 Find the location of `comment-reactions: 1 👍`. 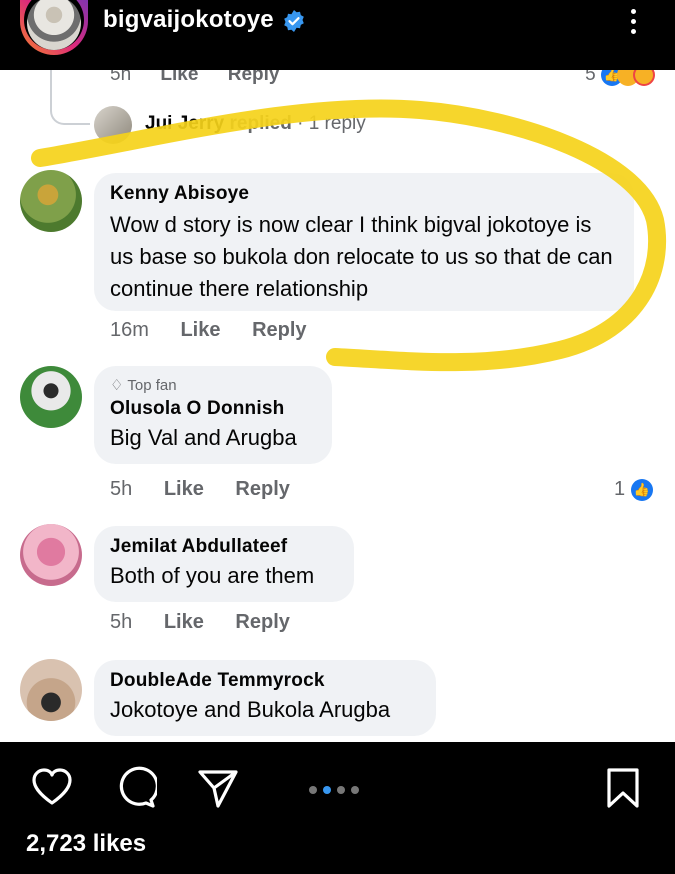

comment-reactions: 1 👍 is located at coordinates (633, 489).